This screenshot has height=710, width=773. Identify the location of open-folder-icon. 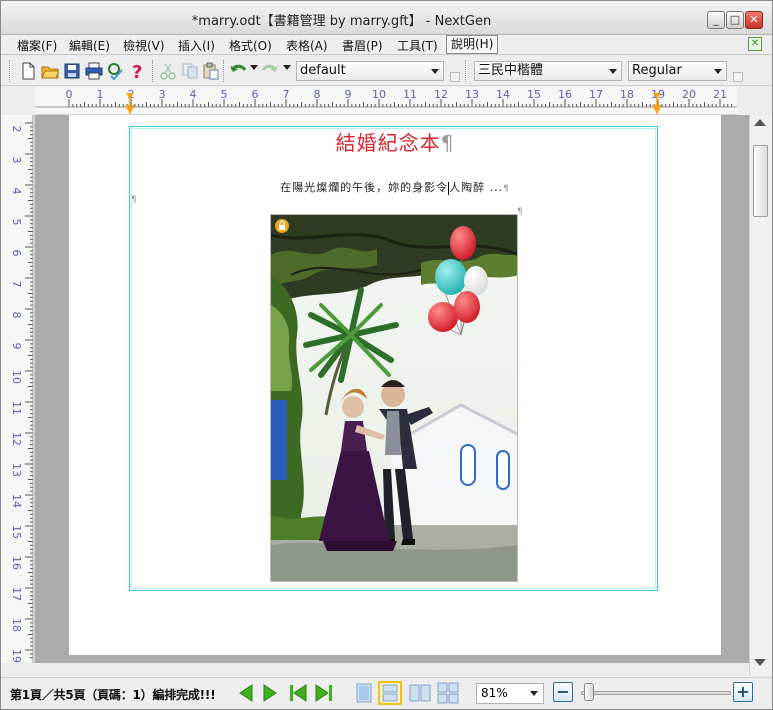
(50, 71).